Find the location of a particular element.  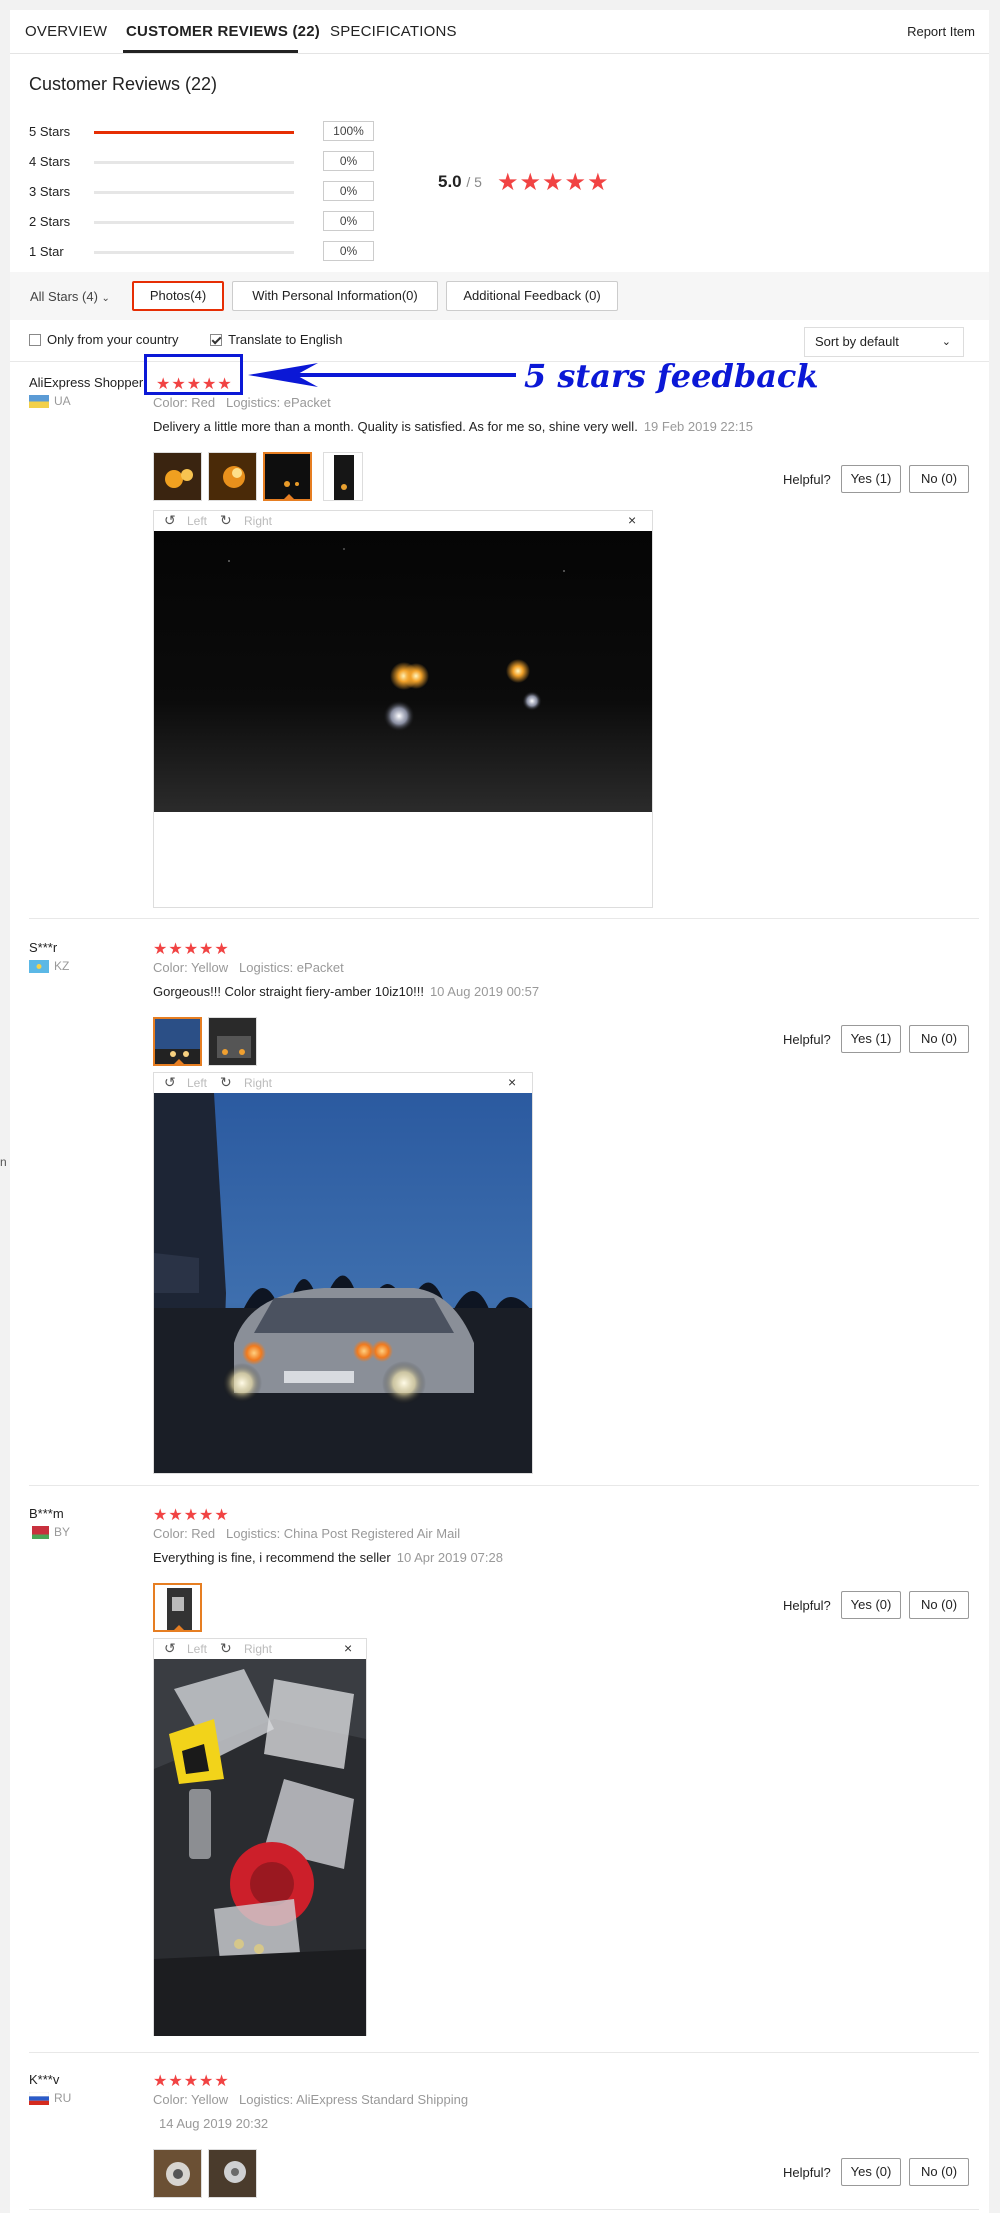

annotation-text: 5 stars feedback is located at coordinates (671, 376).